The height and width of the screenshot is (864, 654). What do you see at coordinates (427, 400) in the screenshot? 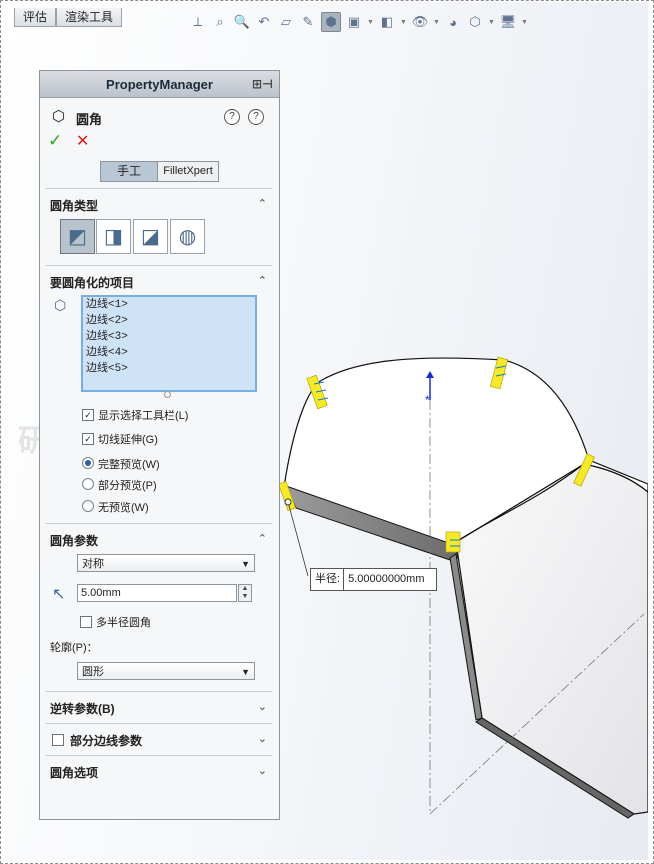
I see `origin-marker-icon: *` at bounding box center [427, 400].